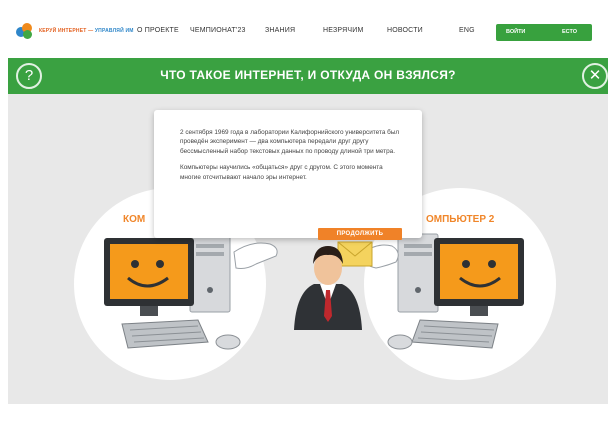  Describe the element at coordinates (460, 219) in the screenshot. I see `computer-2-label: ОМПЬЮТЕР 2` at that location.